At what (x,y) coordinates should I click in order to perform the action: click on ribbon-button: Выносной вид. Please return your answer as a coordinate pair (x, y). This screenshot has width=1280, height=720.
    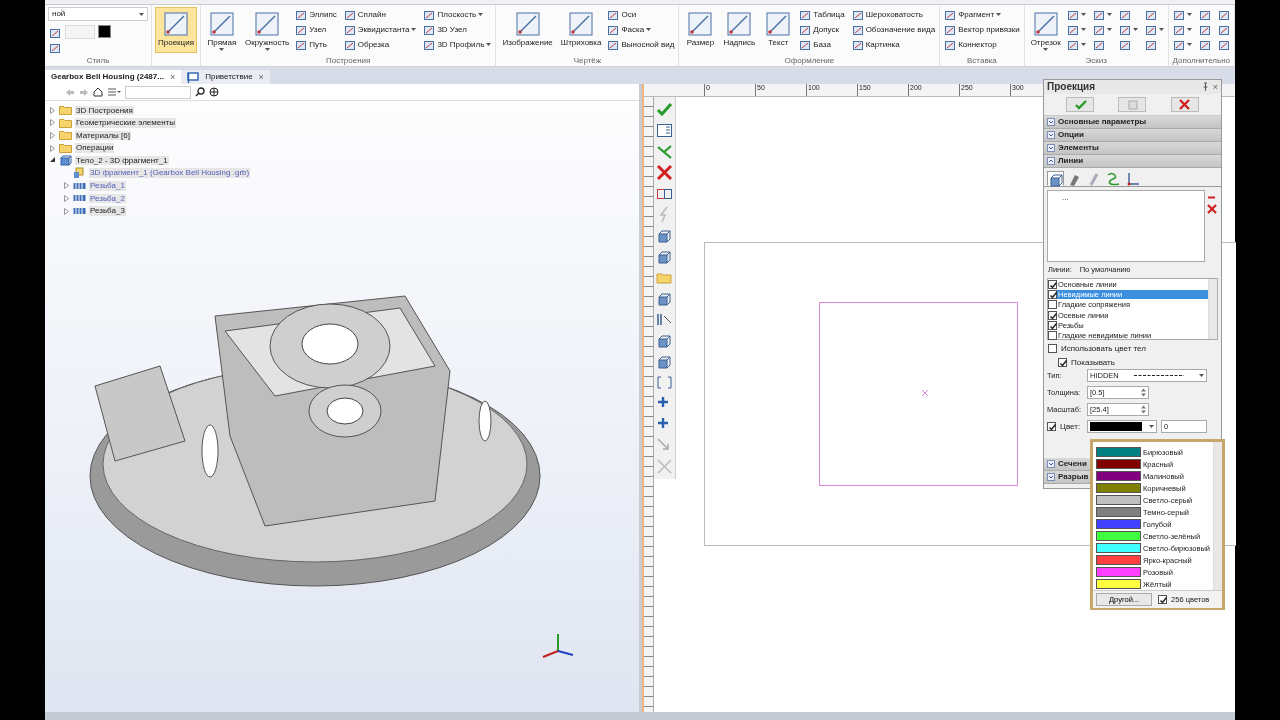
    Looking at the image, I should click on (641, 44).